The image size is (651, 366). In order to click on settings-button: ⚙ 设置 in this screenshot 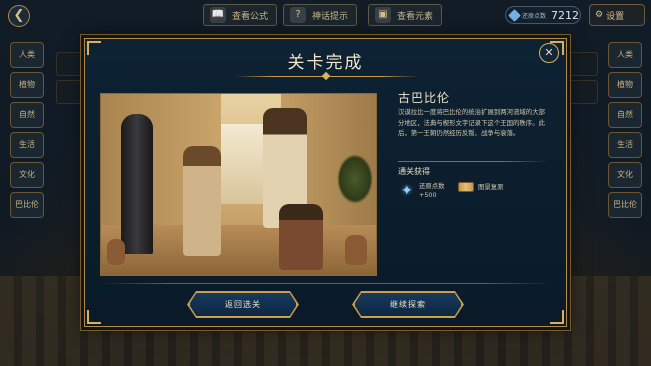, I will do `click(617, 15)`.